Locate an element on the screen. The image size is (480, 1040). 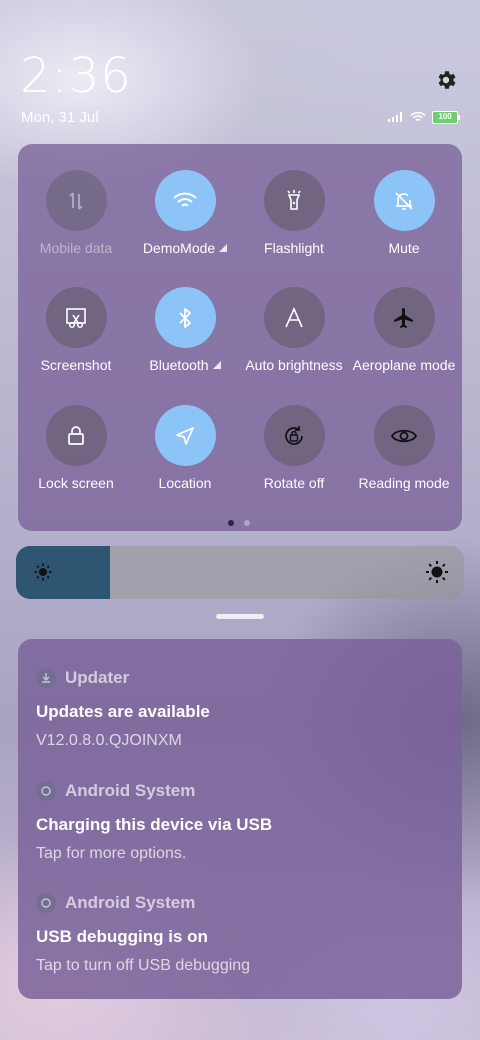
battery-level: 100 is located at coordinates (445, 116).